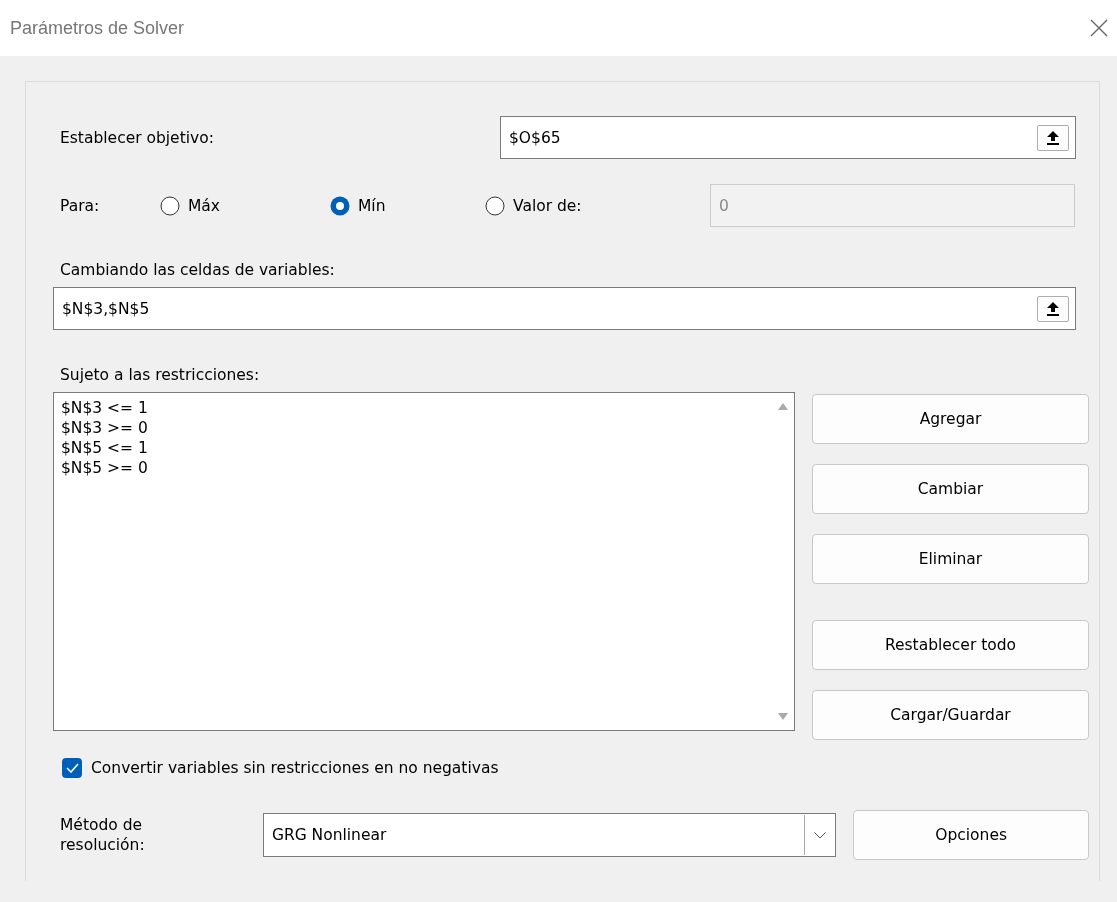 Image resolution: width=1117 pixels, height=902 pixels. What do you see at coordinates (950, 489) in the screenshot?
I see `action-button: Cambiar` at bounding box center [950, 489].